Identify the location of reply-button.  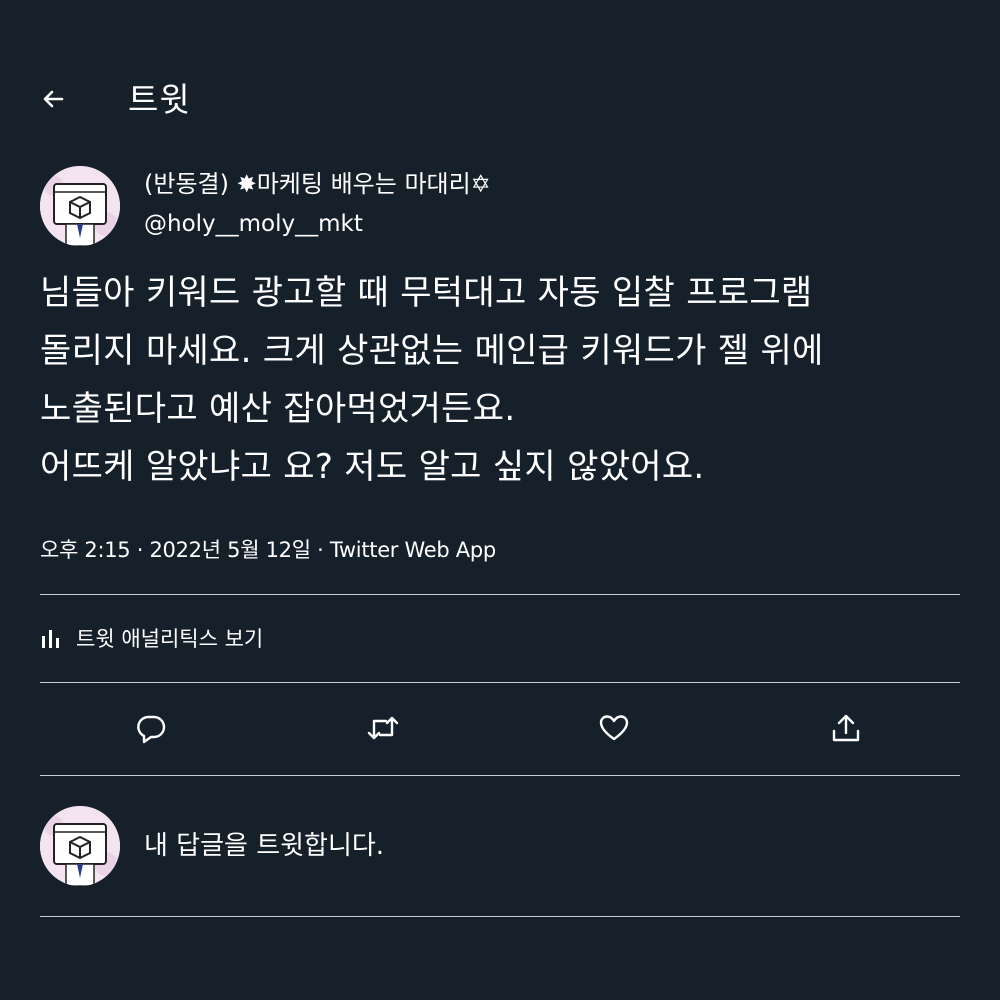
(151, 730).